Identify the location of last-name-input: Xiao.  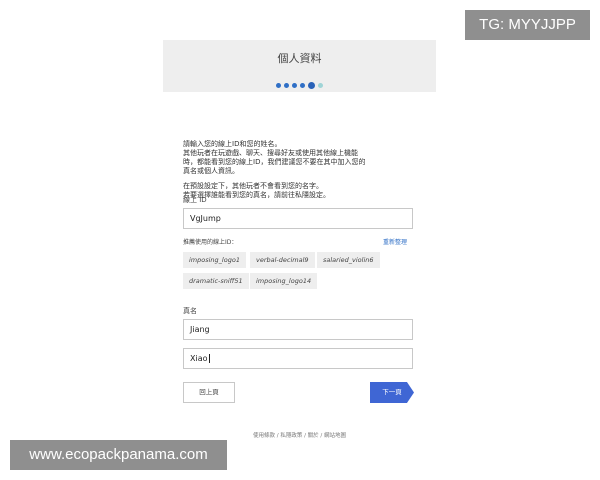
(298, 358).